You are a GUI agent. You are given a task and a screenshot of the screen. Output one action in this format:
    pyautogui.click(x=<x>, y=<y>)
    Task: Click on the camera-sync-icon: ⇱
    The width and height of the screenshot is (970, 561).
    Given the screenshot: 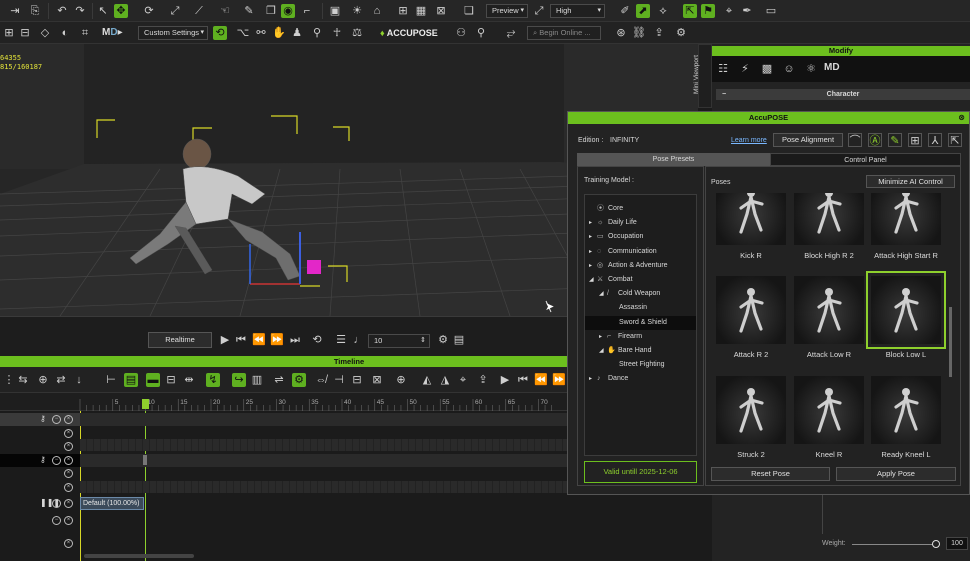 What is the action you would take?
    pyautogui.click(x=690, y=11)
    